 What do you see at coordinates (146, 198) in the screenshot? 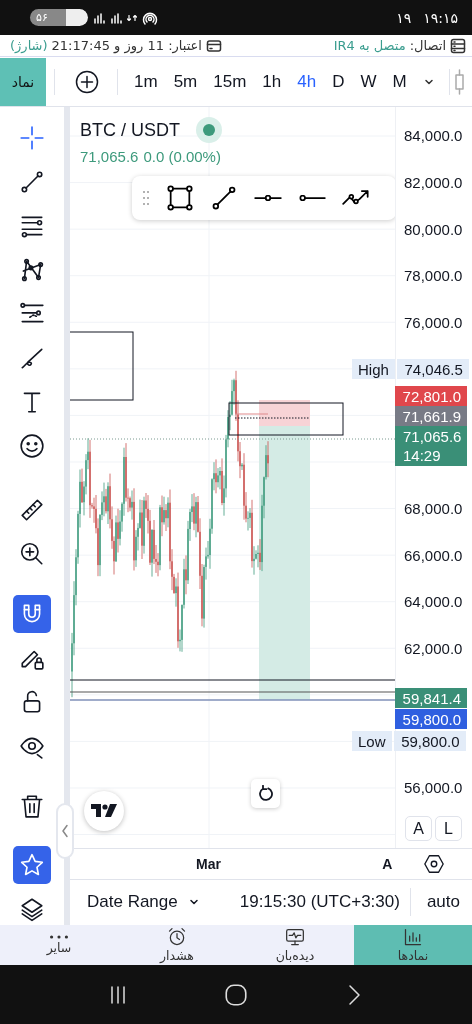
I see `drag-handle-icon` at bounding box center [146, 198].